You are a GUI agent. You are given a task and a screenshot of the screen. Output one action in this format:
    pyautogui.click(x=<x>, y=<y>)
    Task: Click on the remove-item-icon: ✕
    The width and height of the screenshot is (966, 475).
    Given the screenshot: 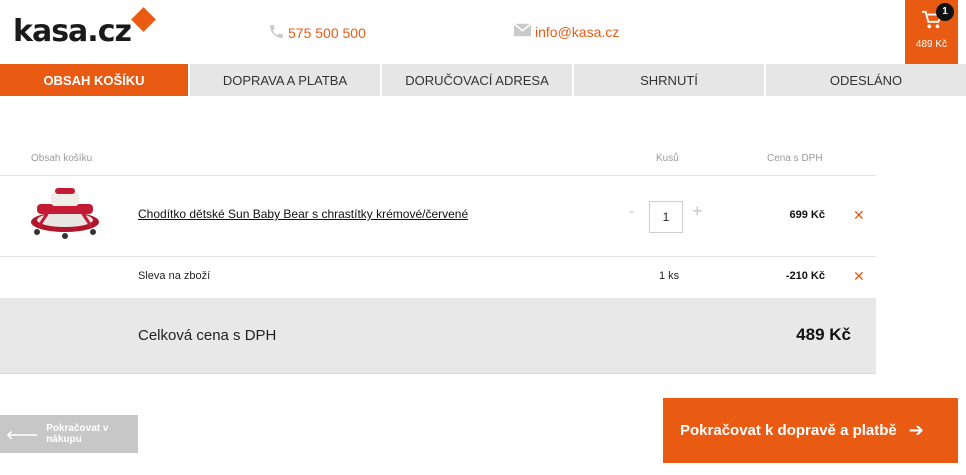 What is the action you would take?
    pyautogui.click(x=859, y=215)
    